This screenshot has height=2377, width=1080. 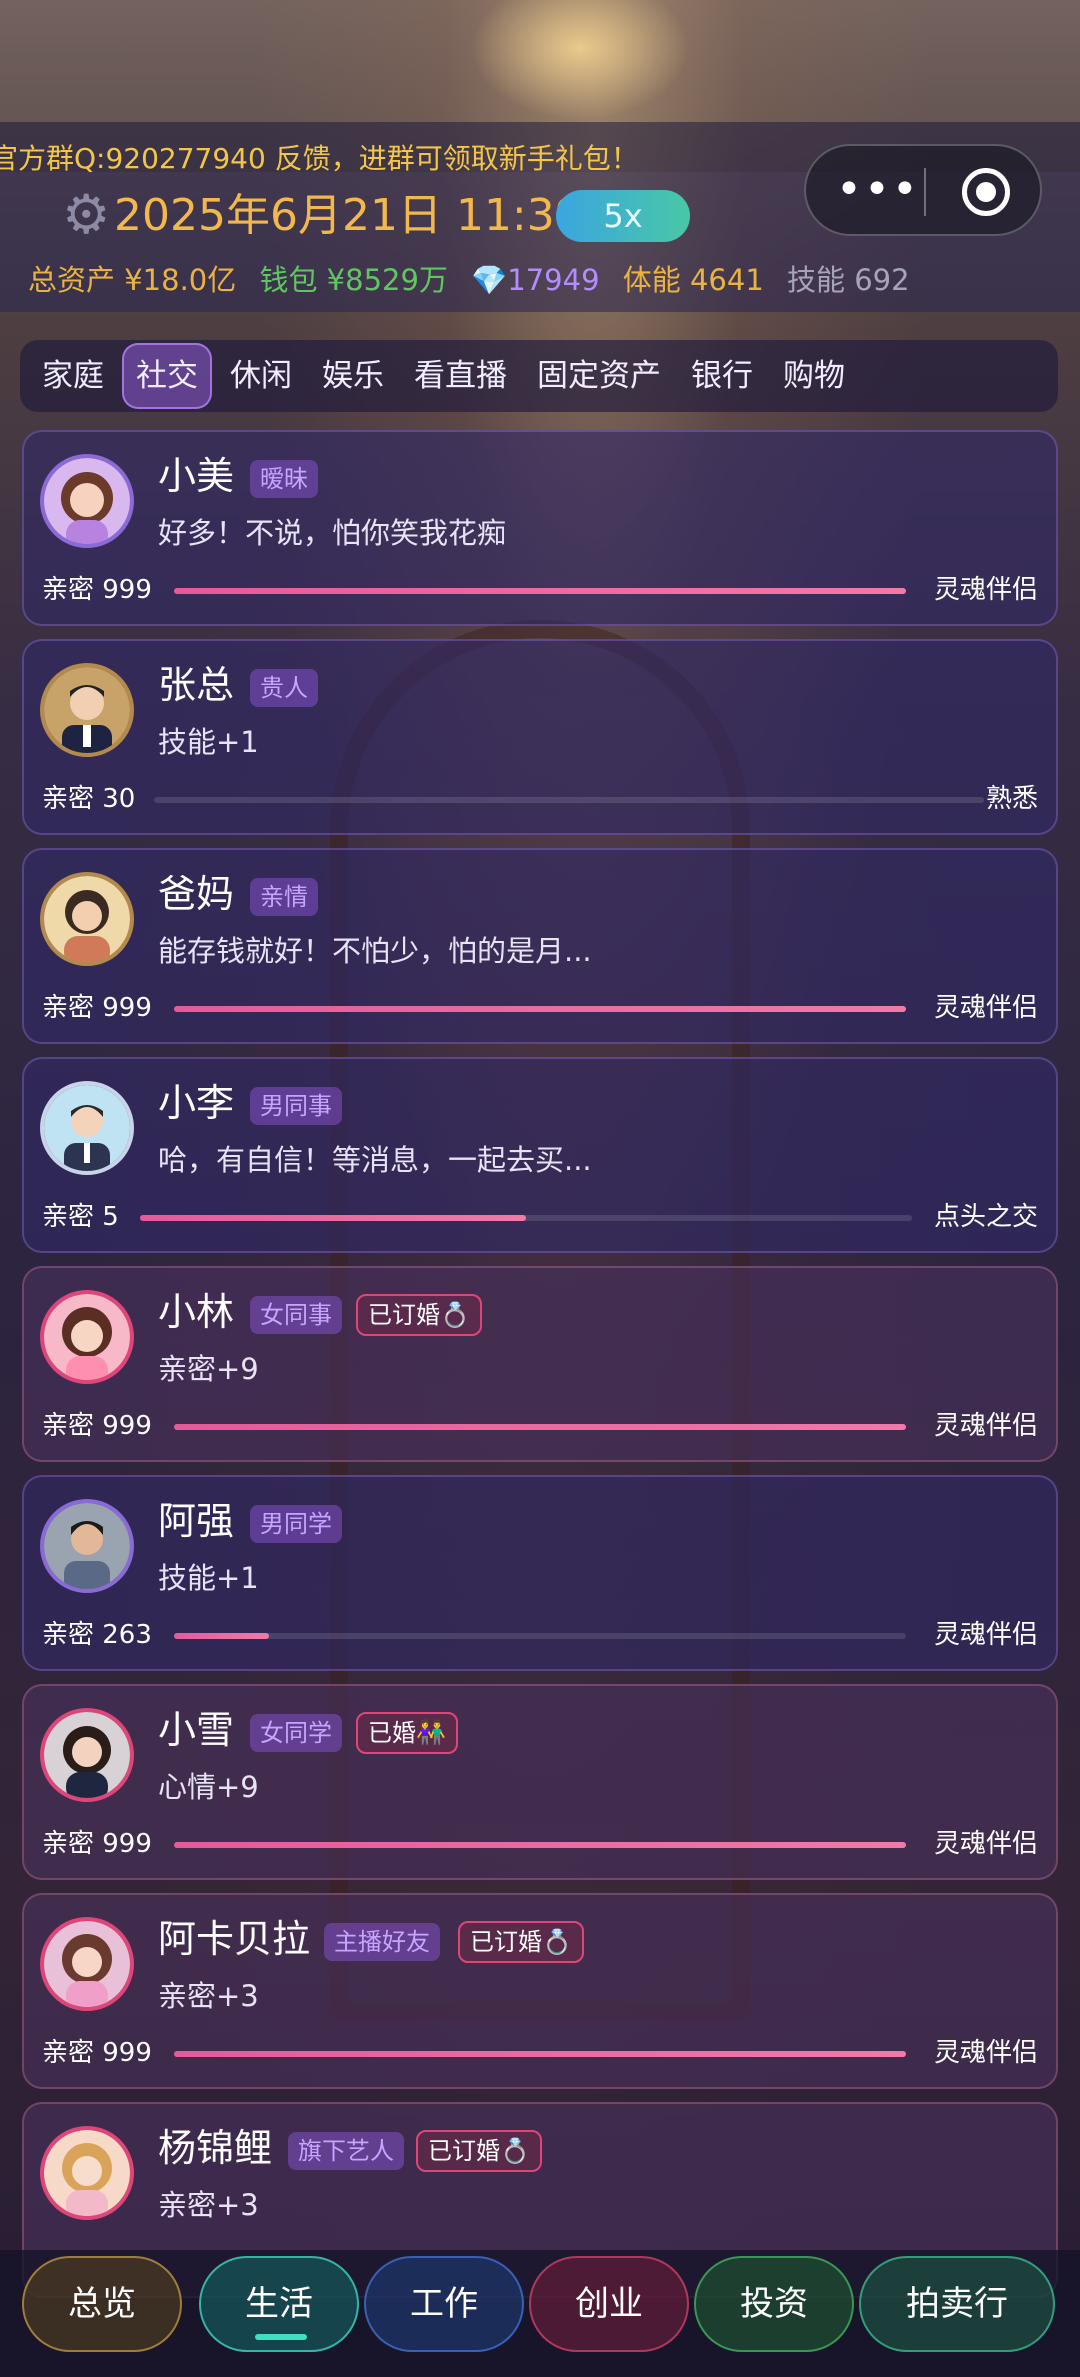 I want to click on intimacy-value: 亲密 5, so click(x=80, y=1217).